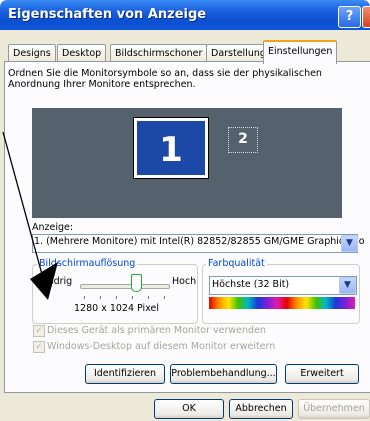 The image size is (370, 421). What do you see at coordinates (322, 374) in the screenshot?
I see `advanced-button: Erweitert` at bounding box center [322, 374].